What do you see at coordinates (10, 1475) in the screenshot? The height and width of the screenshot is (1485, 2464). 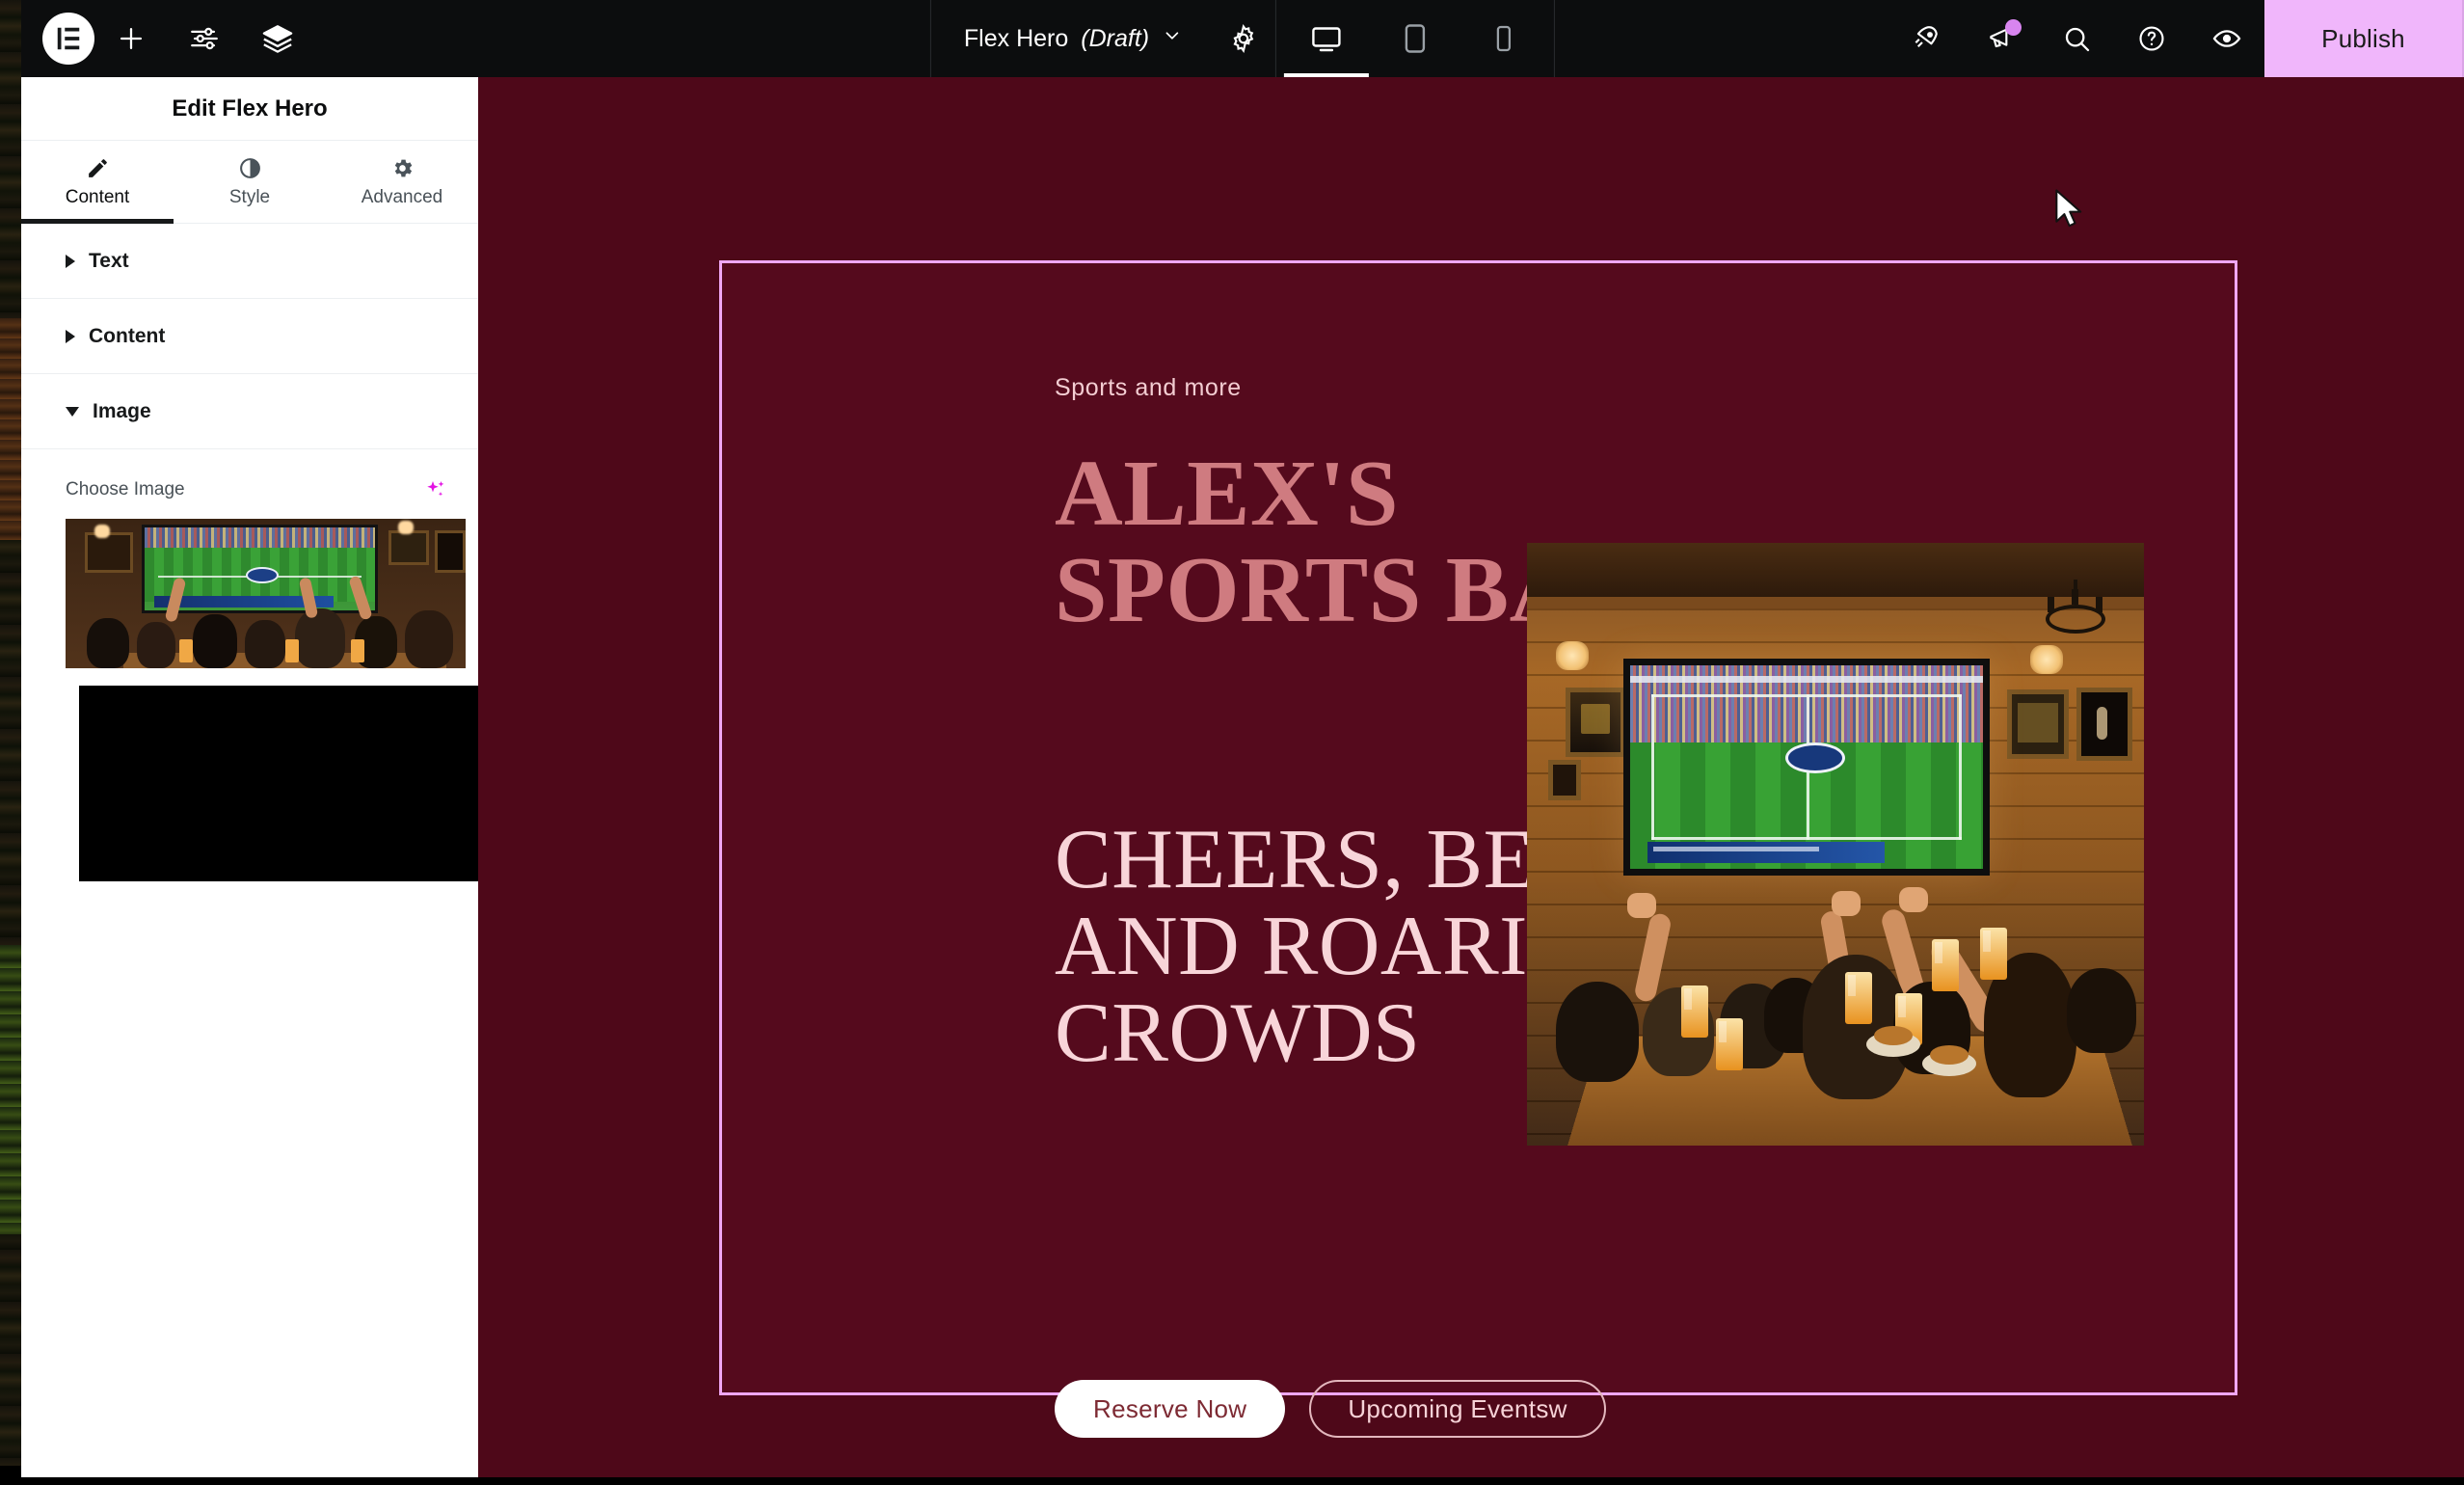 I see `window-left-bottom-edge` at bounding box center [10, 1475].